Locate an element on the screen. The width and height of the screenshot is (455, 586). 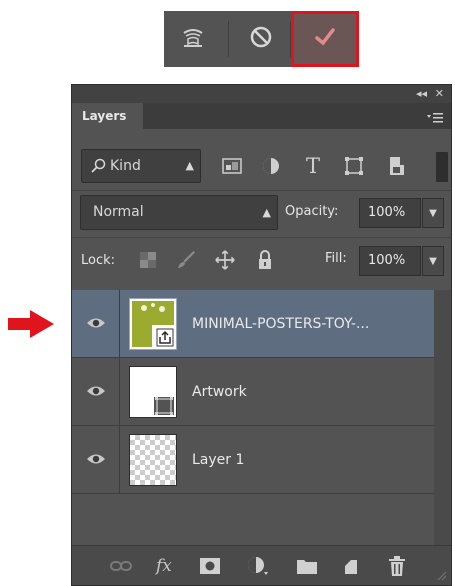
warp-mode-icon is located at coordinates (193, 39).